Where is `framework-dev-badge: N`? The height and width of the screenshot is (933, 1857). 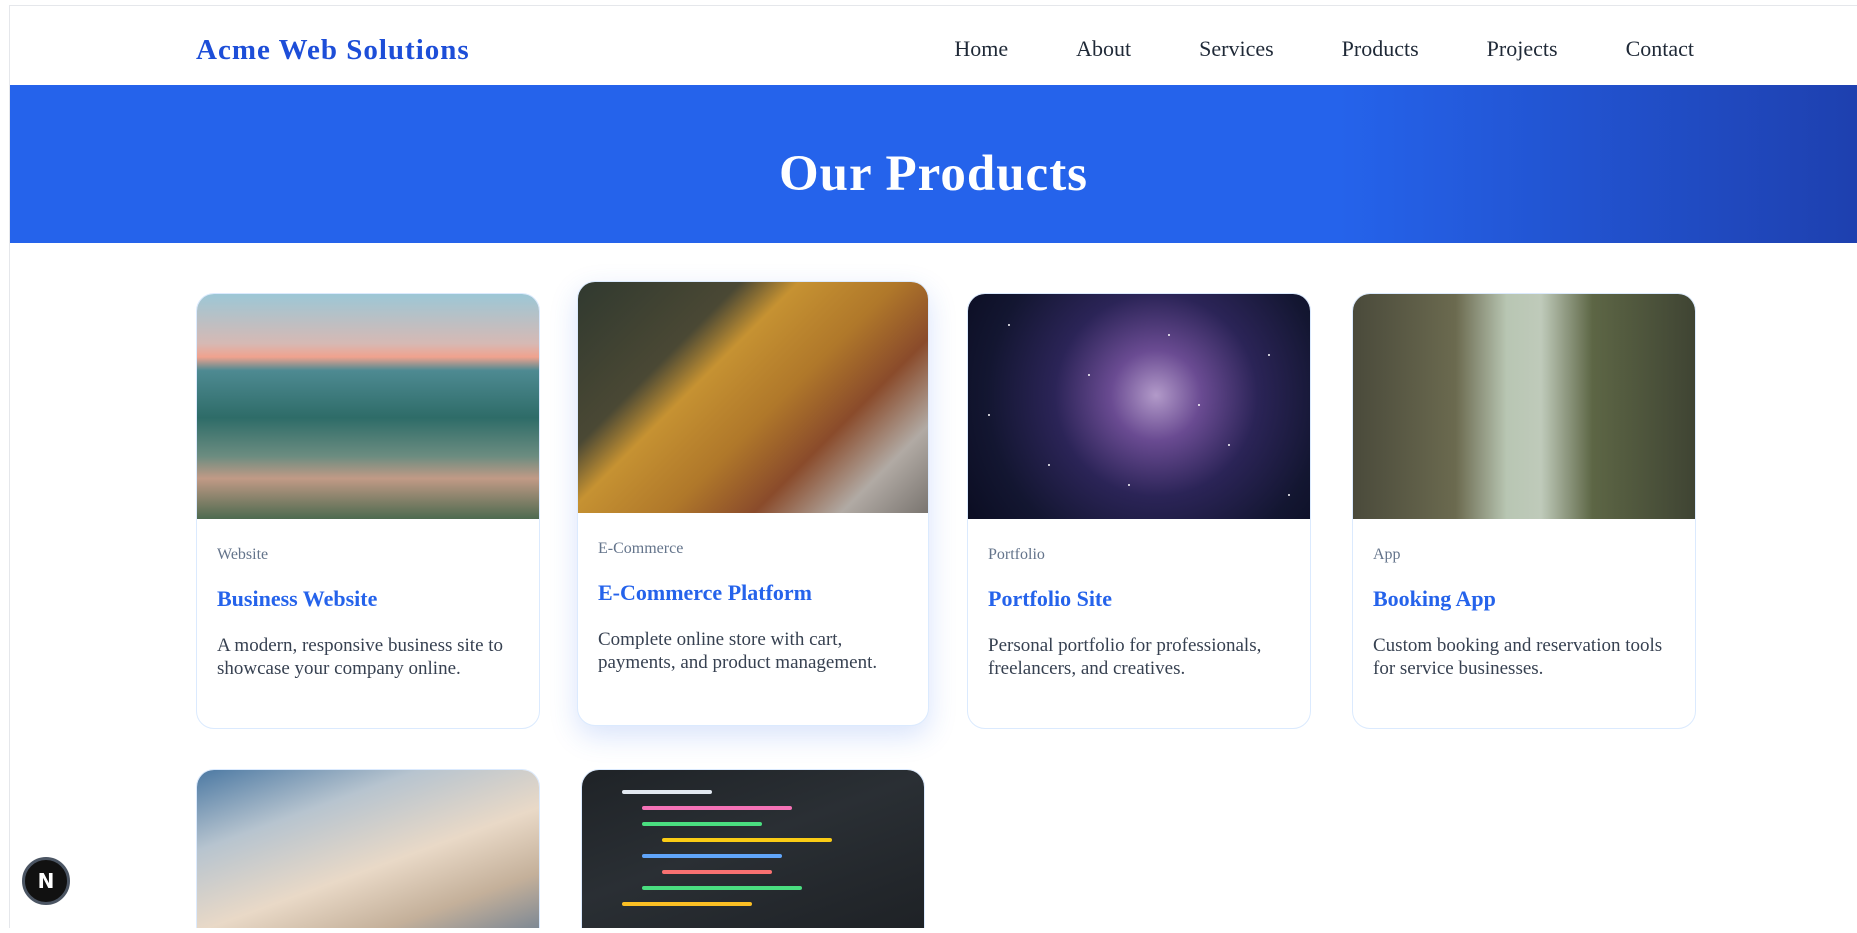
framework-dev-badge: N is located at coordinates (46, 881).